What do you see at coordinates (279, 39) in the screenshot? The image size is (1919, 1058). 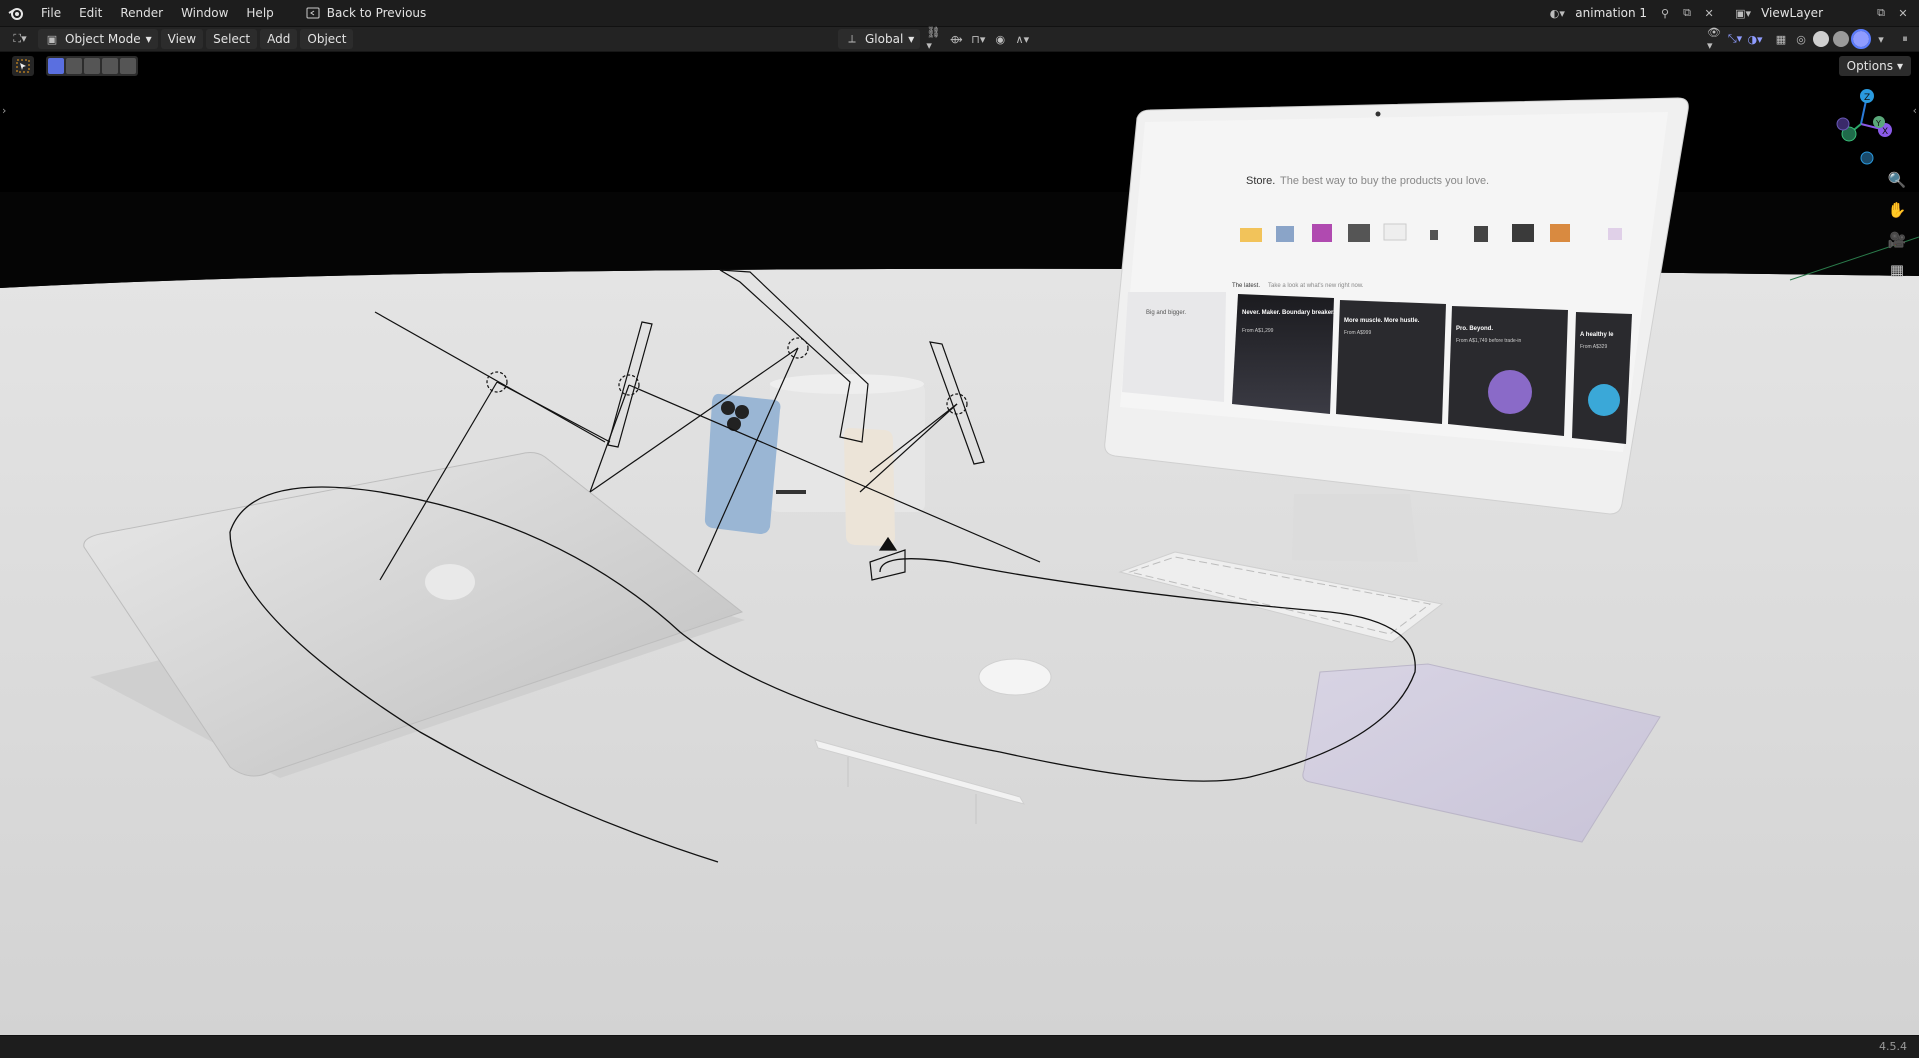 I see `menu-add: Add` at bounding box center [279, 39].